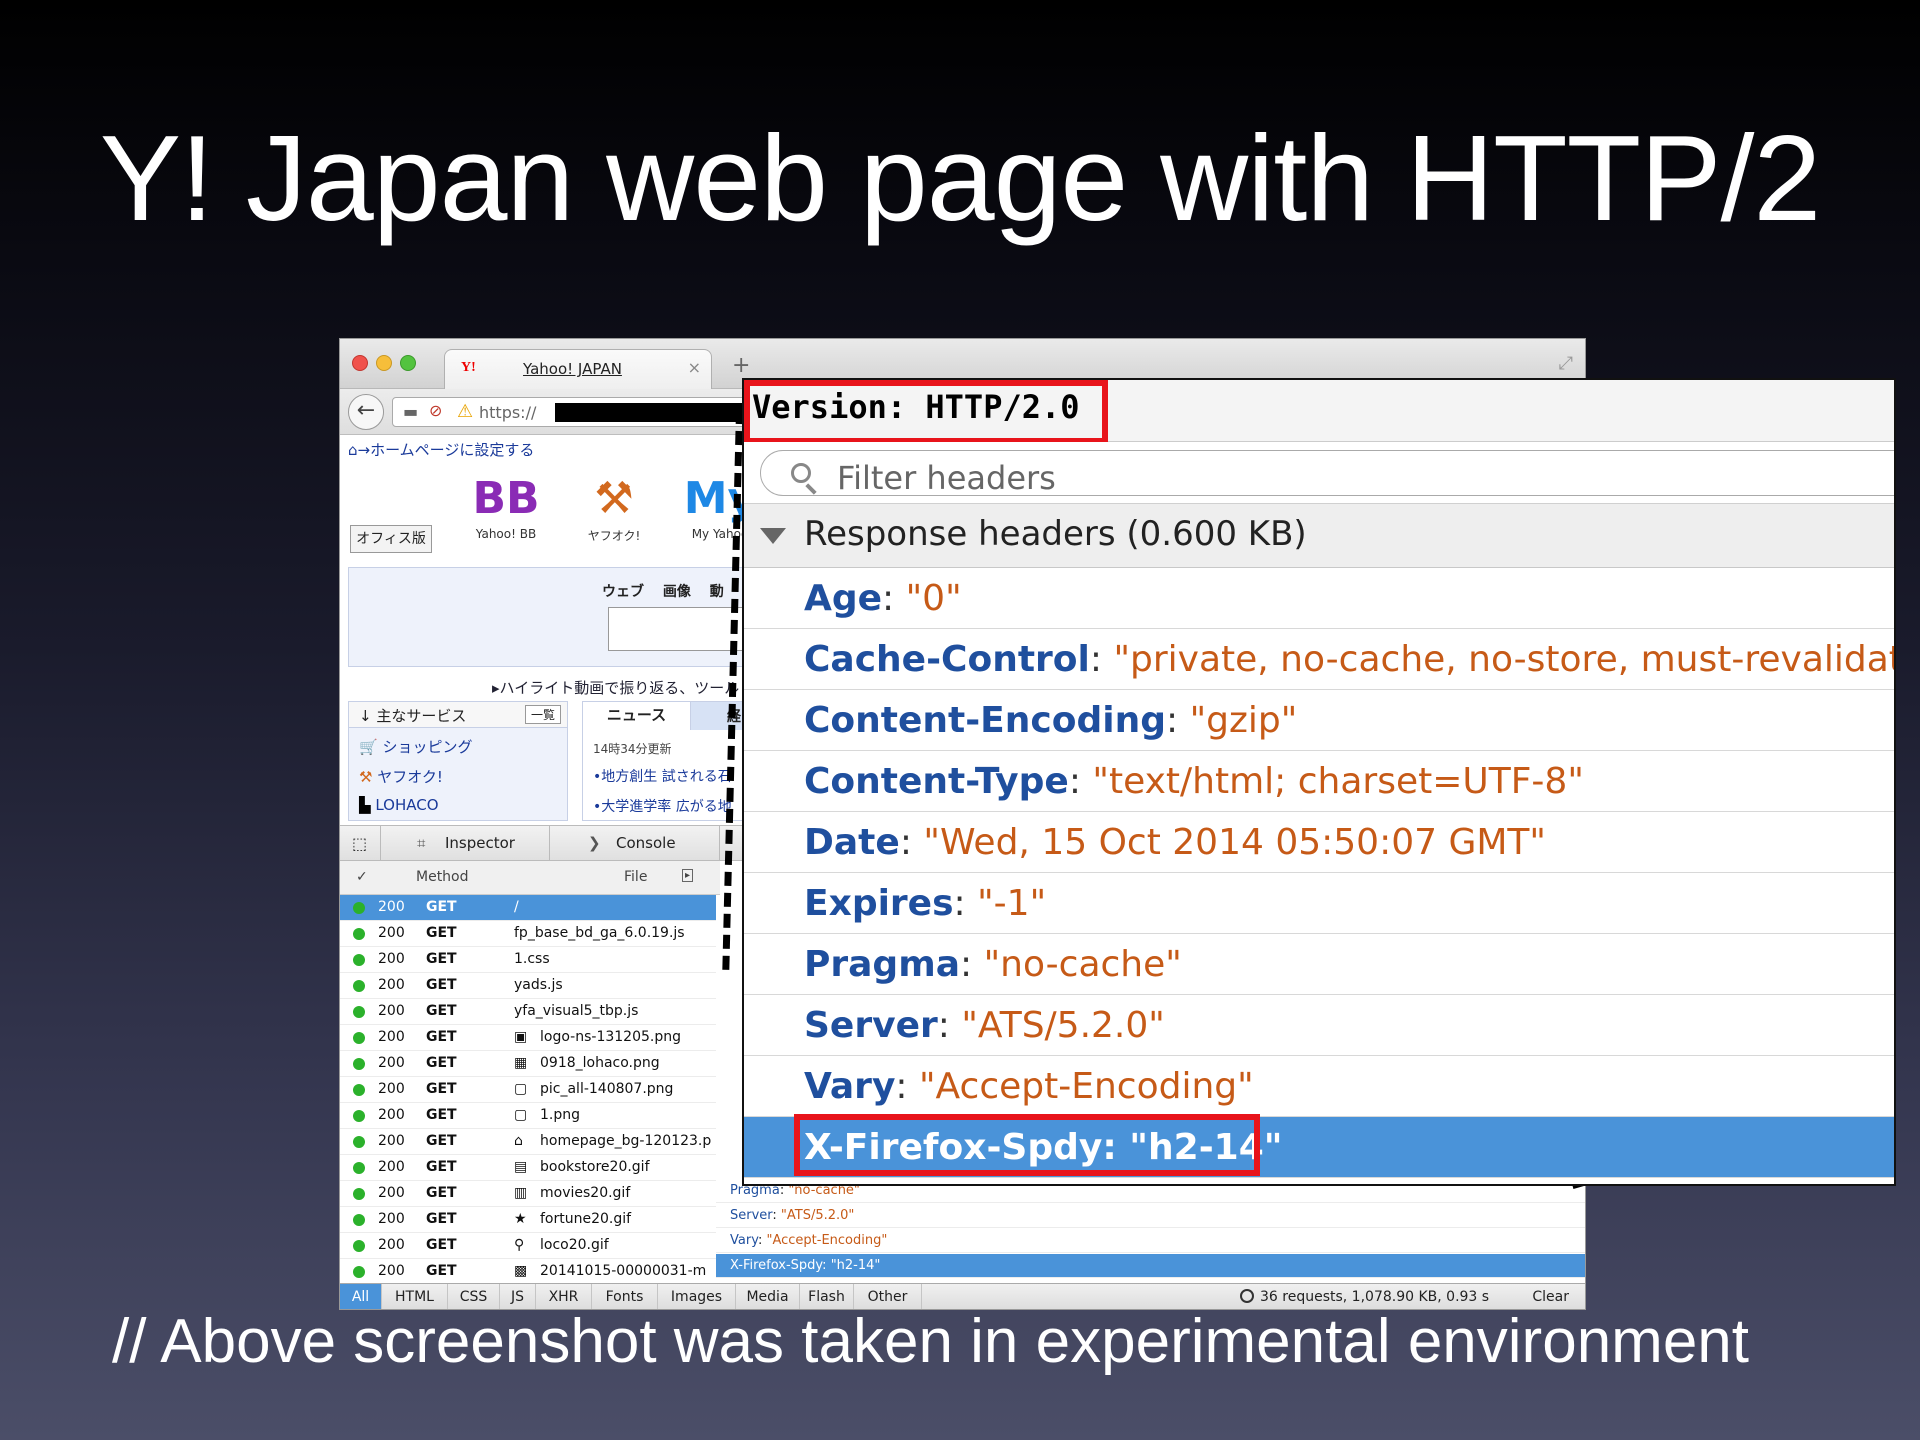 The height and width of the screenshot is (1440, 1920). I want to click on service-item-lohaco: ▙ LOHACO, so click(399, 805).